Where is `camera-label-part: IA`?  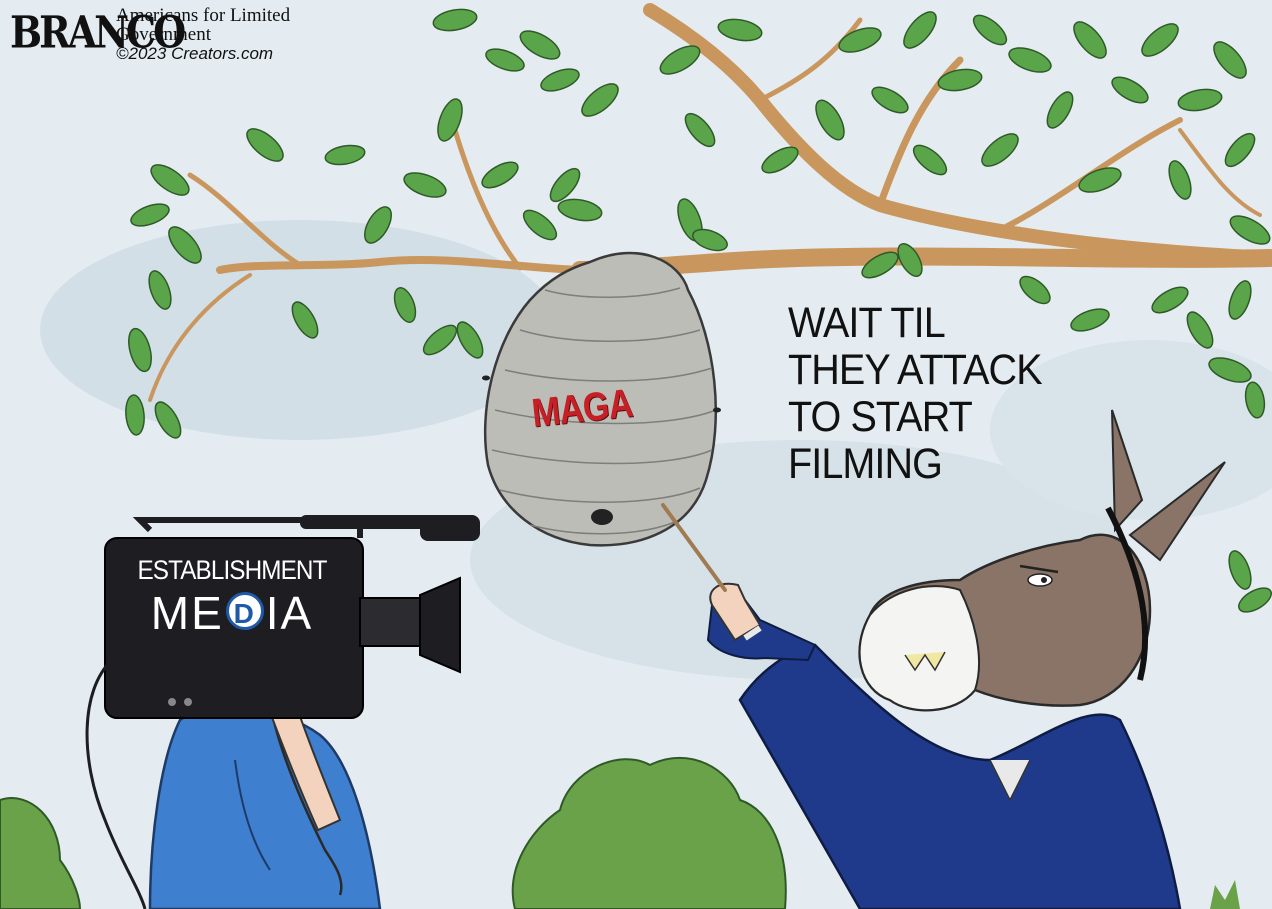
camera-label-part: IA is located at coordinates (289, 613).